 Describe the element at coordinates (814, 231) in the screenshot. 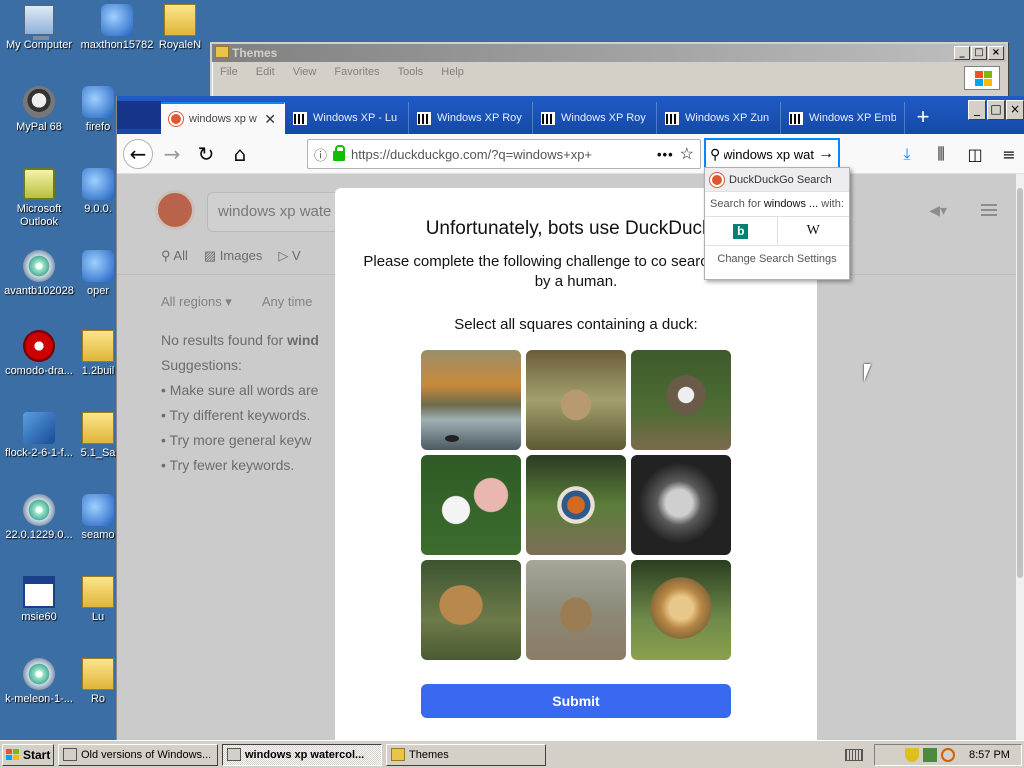

I see `engine-wikipedia: W` at that location.